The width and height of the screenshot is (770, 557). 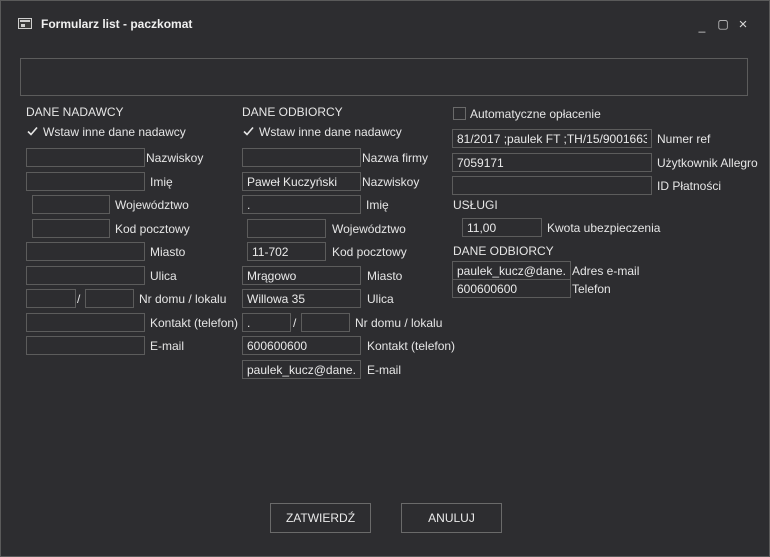 I want to click on payment-id-label: ID Płatności, so click(x=689, y=186).